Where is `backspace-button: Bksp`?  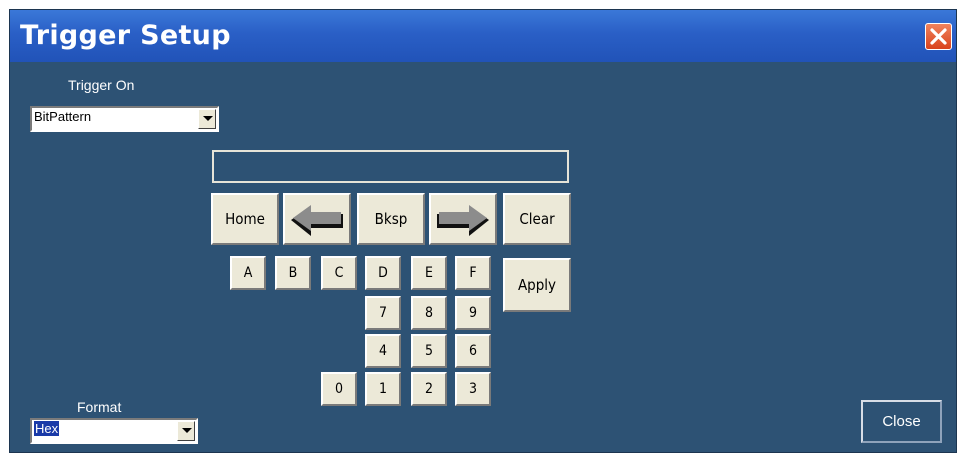
backspace-button: Bksp is located at coordinates (391, 219).